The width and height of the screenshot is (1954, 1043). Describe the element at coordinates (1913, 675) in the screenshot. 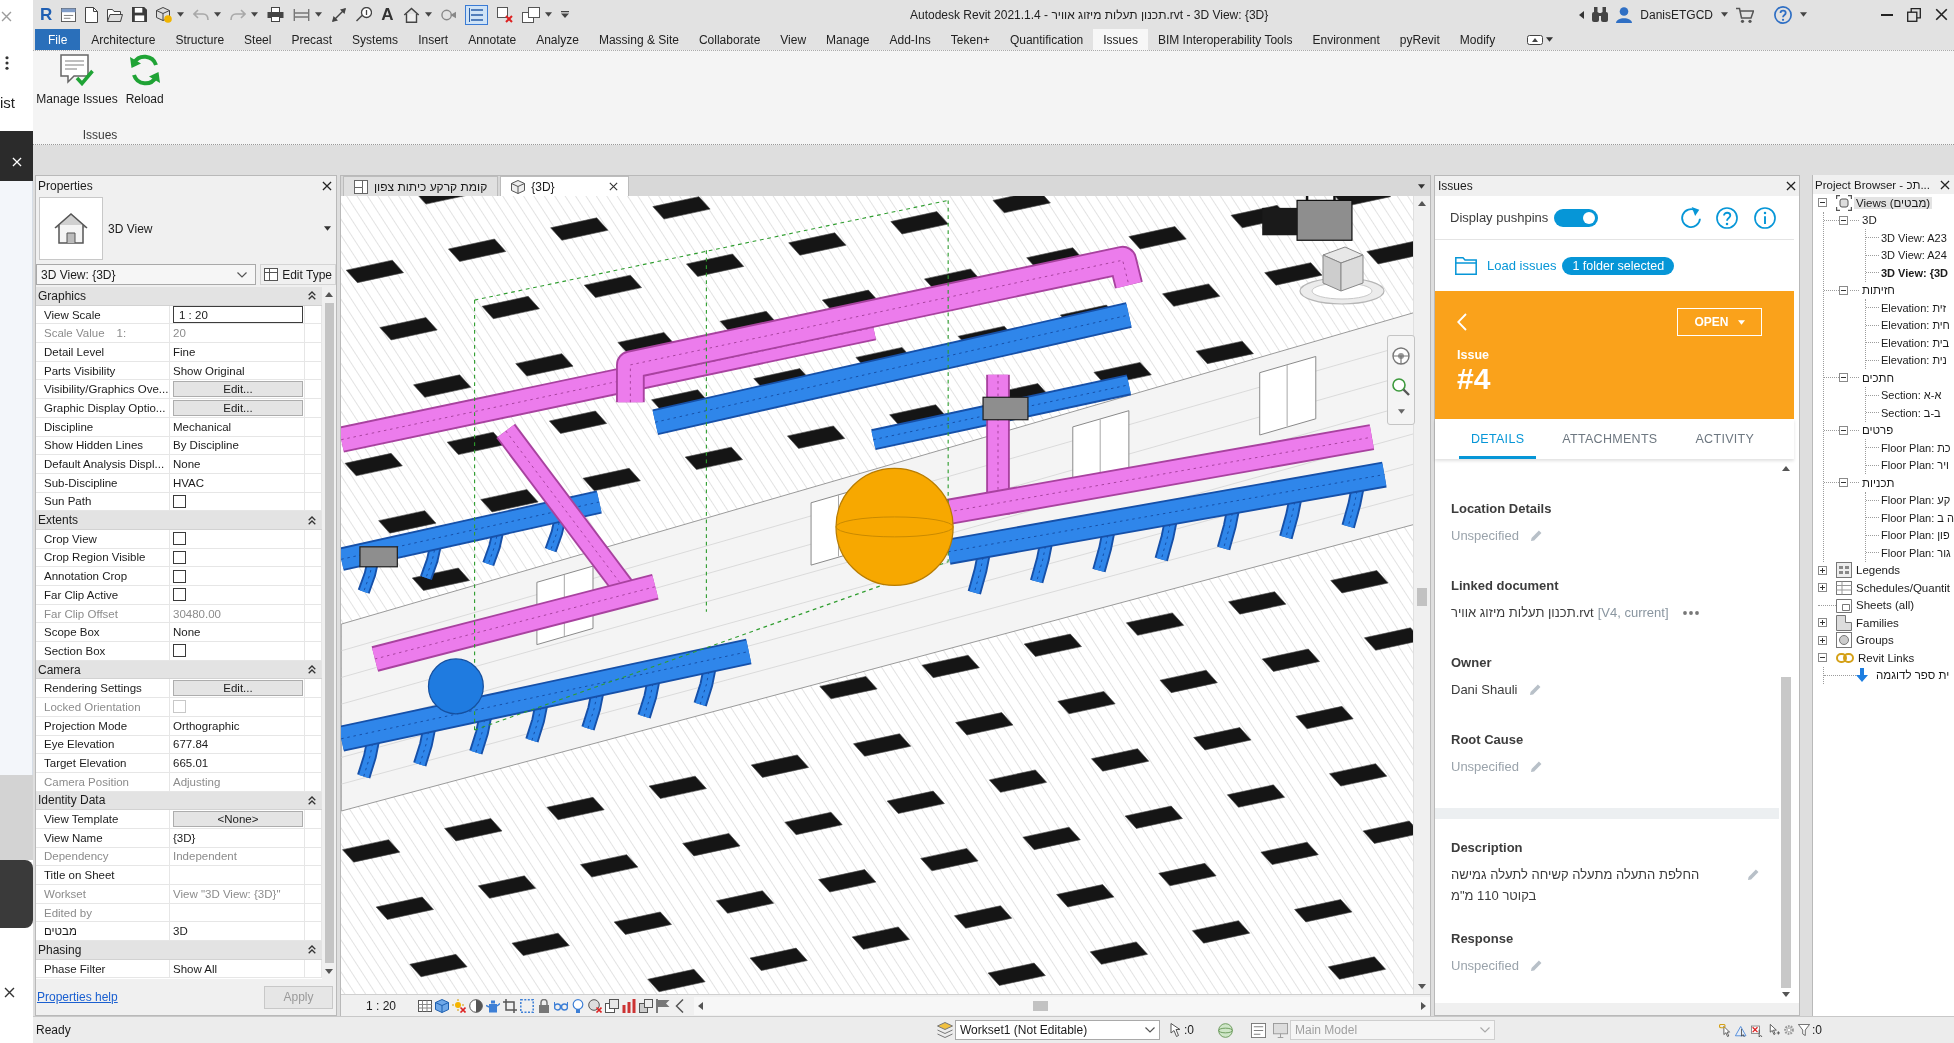

I see `tree-item: ית ספר לדוגמה` at that location.